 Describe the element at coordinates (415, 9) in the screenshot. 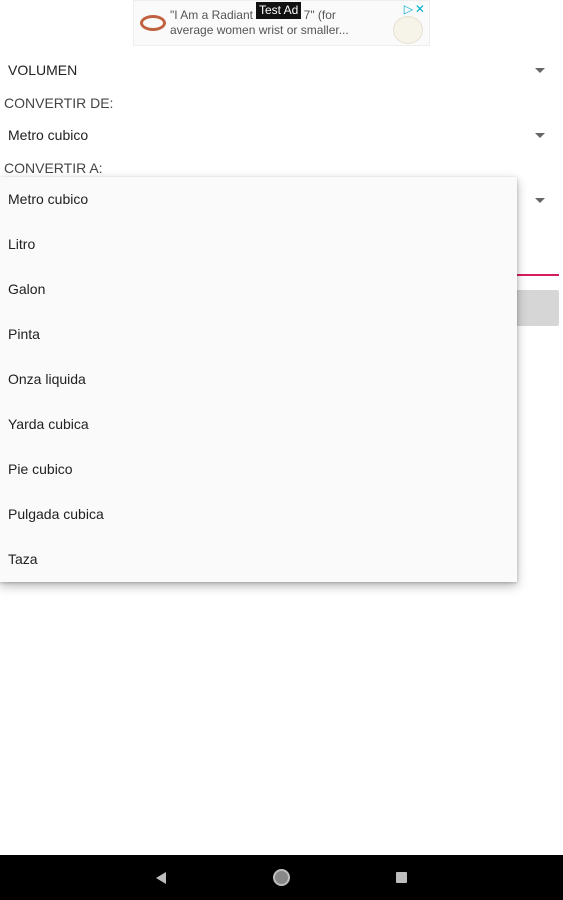

I see `ad-choices-icon: ▷✕` at that location.